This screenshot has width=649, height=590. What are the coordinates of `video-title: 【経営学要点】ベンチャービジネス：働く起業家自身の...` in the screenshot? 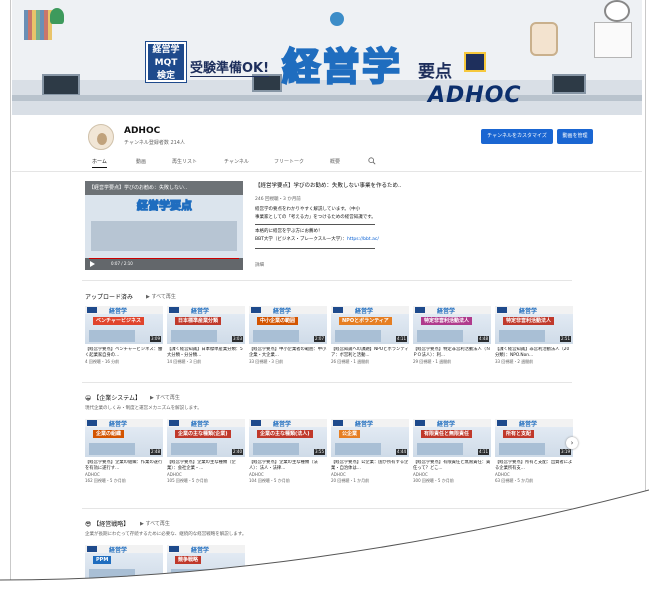 It's located at (124, 353).